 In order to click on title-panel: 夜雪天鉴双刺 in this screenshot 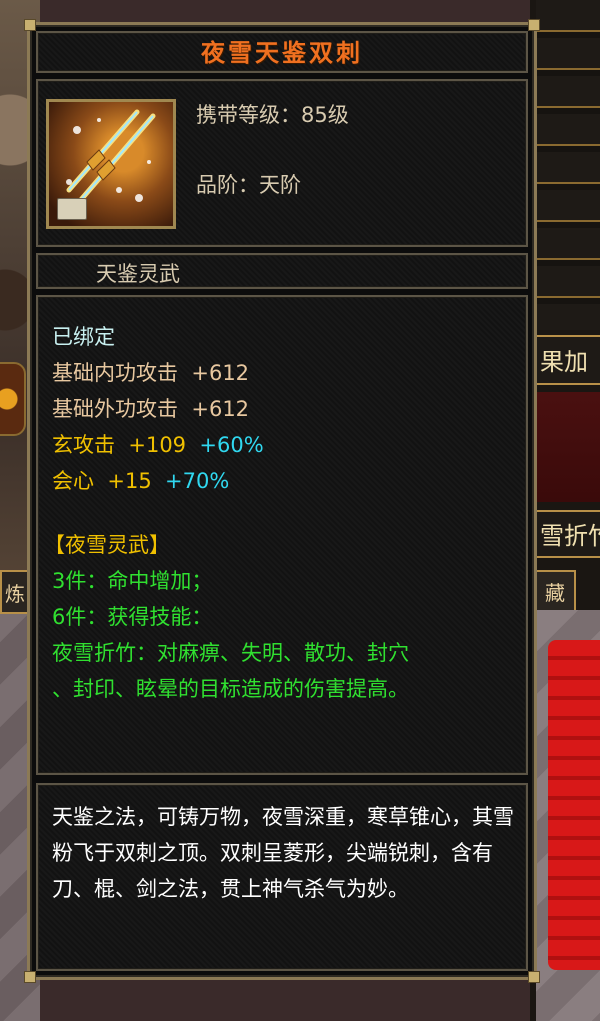, I will do `click(282, 52)`.